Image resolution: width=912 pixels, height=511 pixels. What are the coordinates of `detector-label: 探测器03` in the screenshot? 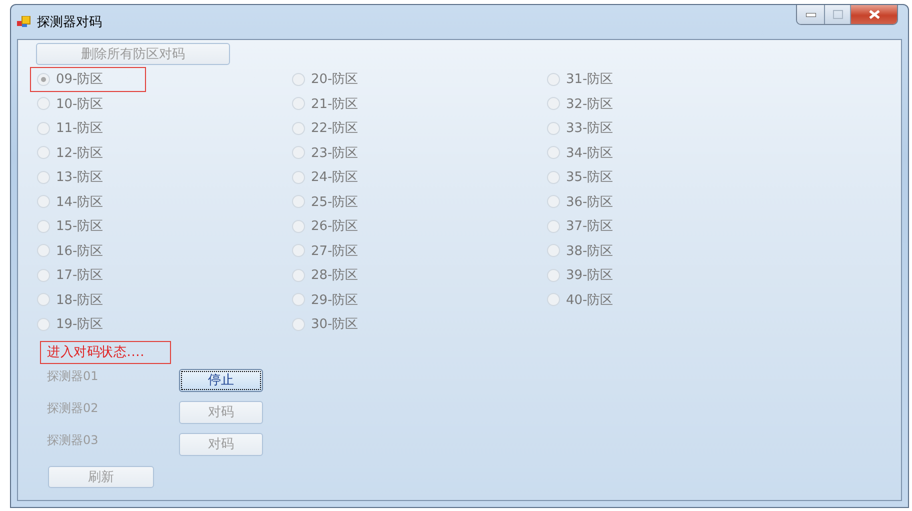 It's located at (73, 440).